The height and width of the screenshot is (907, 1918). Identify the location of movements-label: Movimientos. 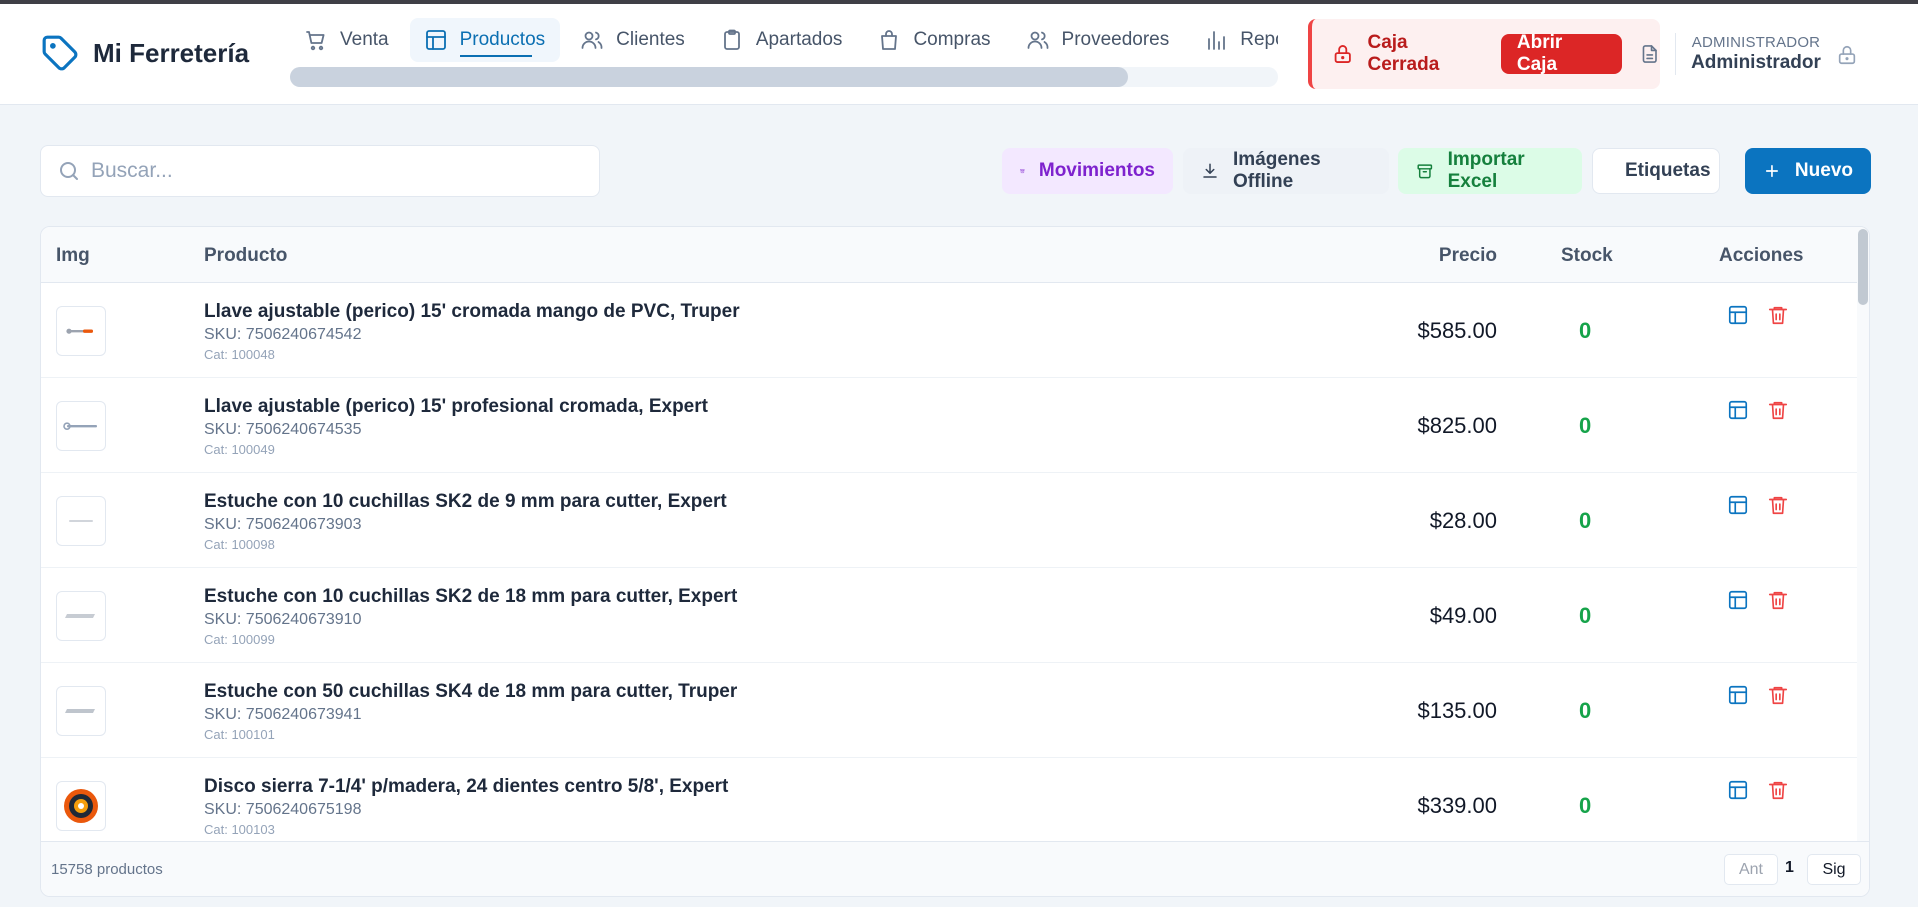
(1096, 170).